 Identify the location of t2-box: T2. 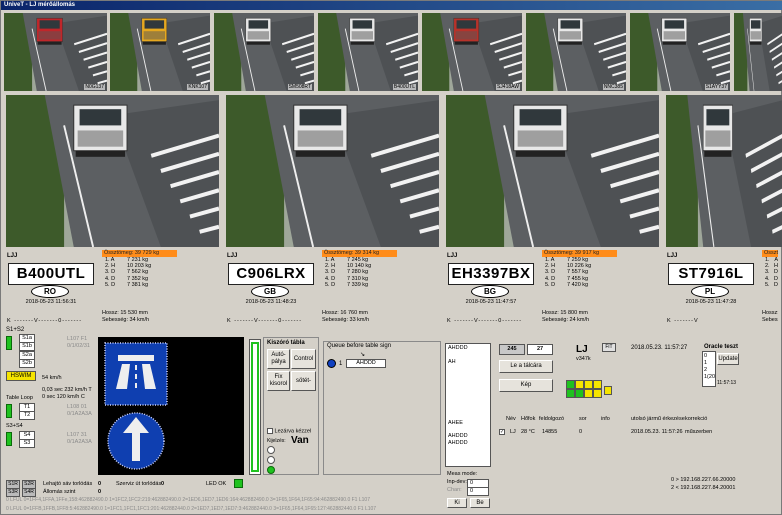
(27, 415).